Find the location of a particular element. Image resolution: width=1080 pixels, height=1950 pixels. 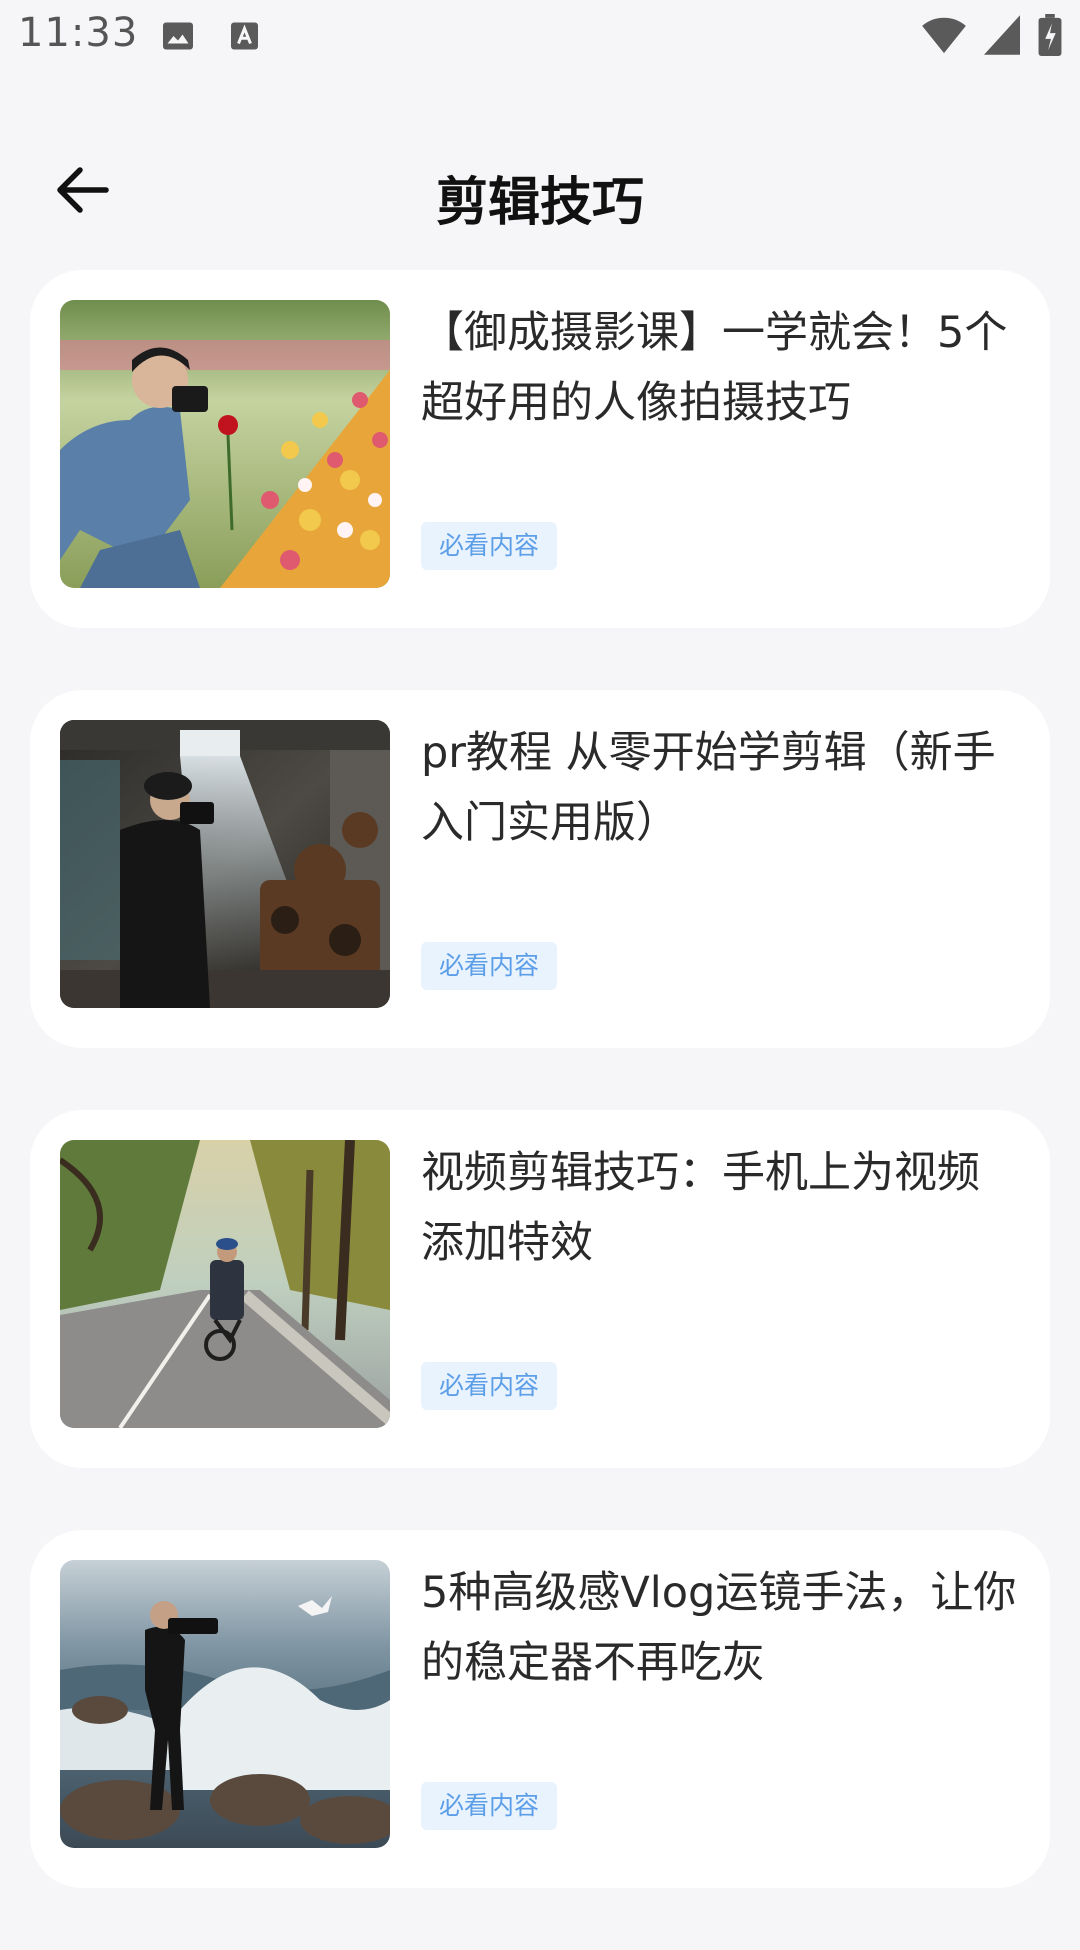

status-time: 11:33 is located at coordinates (78, 33).